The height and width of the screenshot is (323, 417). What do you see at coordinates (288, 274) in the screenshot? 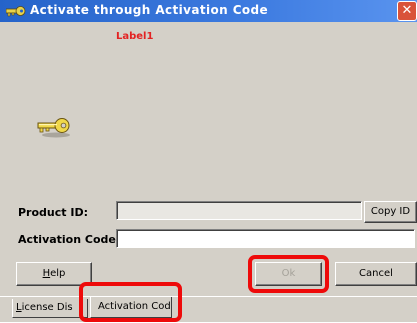
I see `ok-button: Ok` at bounding box center [288, 274].